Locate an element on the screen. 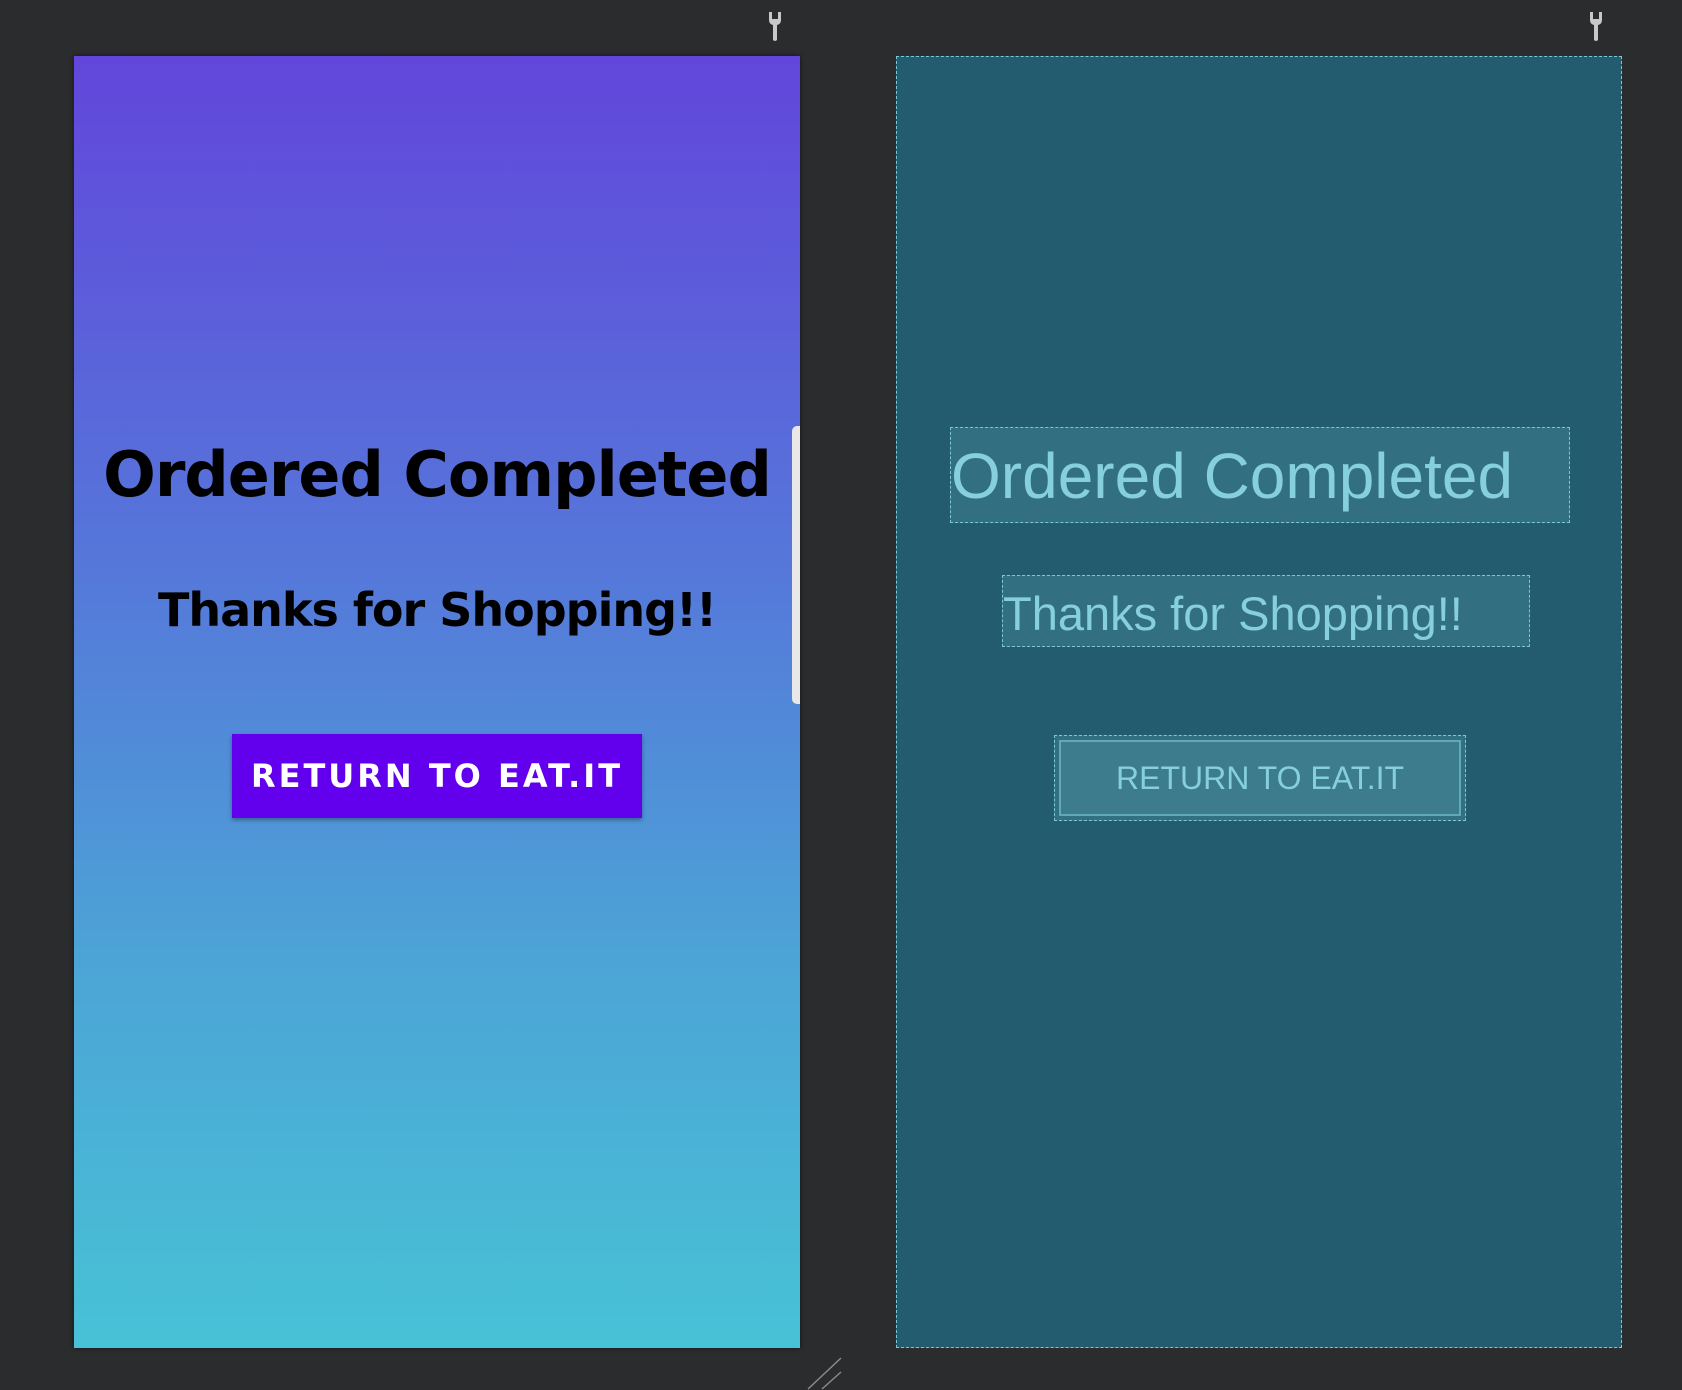 This screenshot has width=1682, height=1390. blueprint-title: Ordered Completed is located at coordinates (1260, 475).